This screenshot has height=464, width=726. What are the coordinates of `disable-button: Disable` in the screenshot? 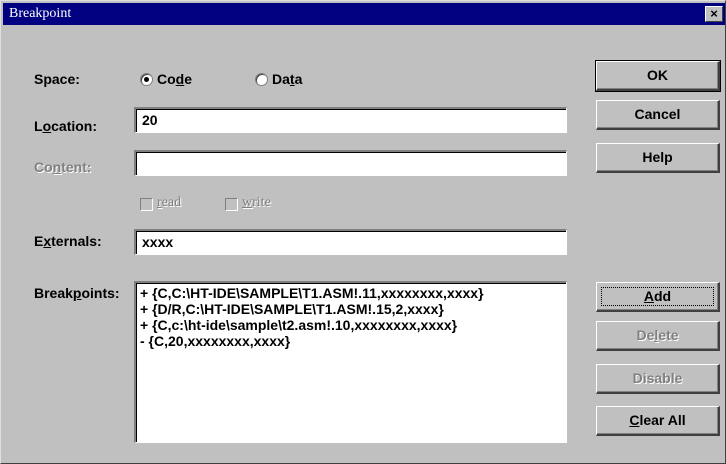 It's located at (658, 379).